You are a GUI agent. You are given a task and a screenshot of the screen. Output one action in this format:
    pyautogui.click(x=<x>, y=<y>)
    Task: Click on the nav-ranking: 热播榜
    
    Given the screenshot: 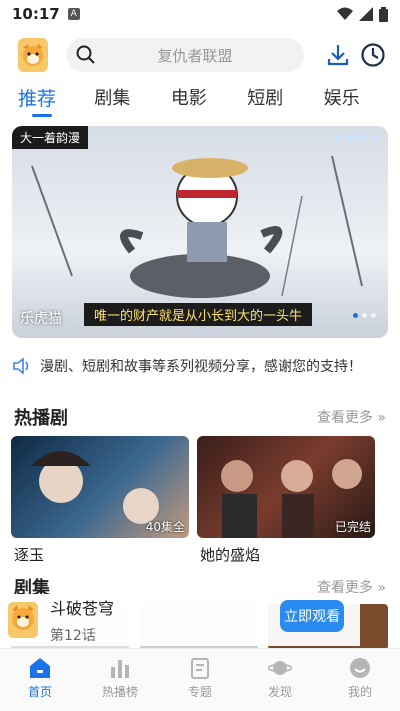 What is the action you would take?
    pyautogui.click(x=120, y=680)
    